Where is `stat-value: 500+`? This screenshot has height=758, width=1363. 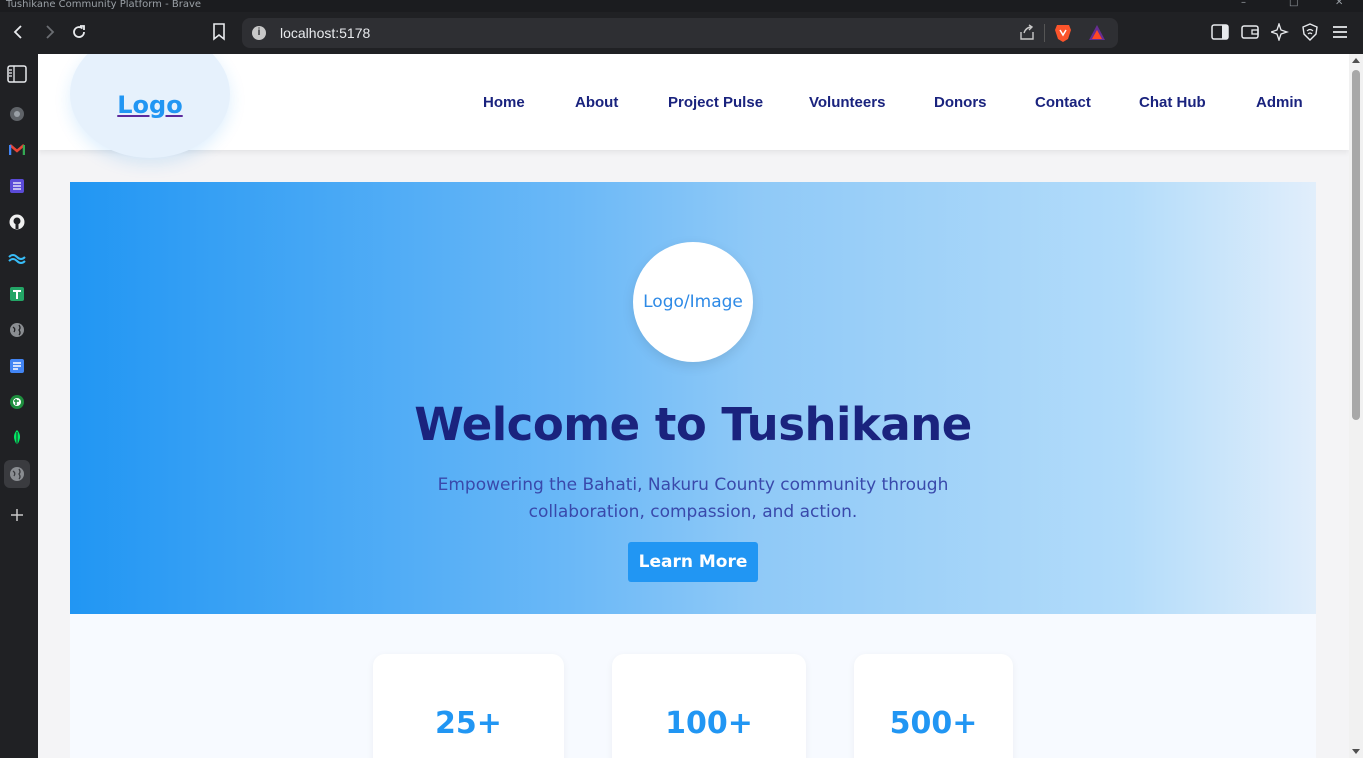 stat-value: 500+ is located at coordinates (933, 723).